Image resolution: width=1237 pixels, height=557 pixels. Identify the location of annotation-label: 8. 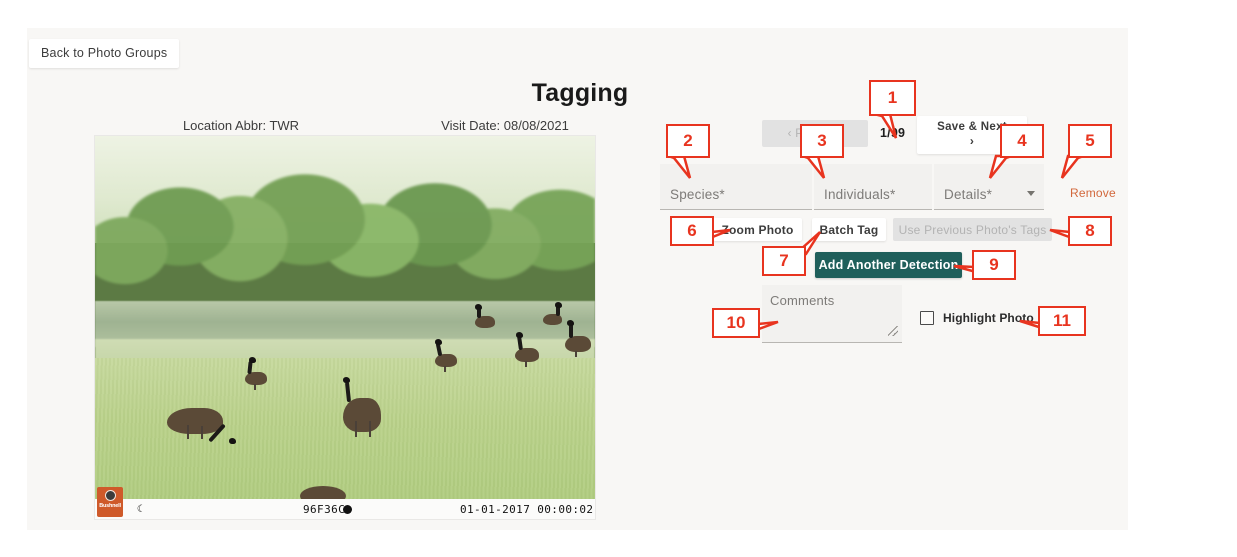
(1090, 230).